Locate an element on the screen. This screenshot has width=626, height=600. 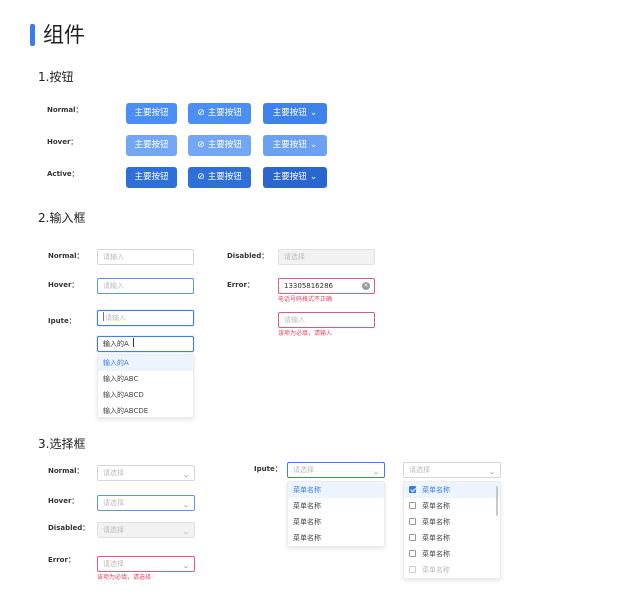
autocomplete-option: 输入的ABCDE is located at coordinates (145, 411).